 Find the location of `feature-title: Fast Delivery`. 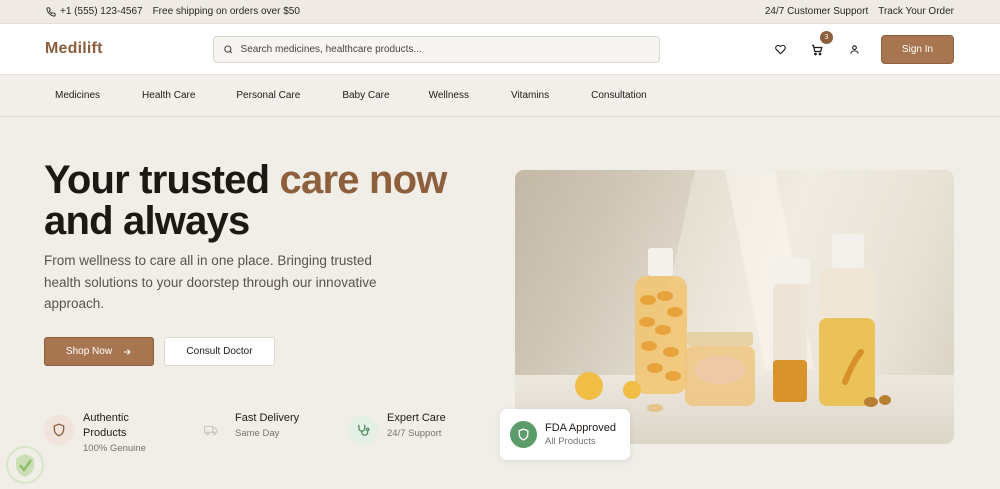

feature-title: Fast Delivery is located at coordinates (267, 418).